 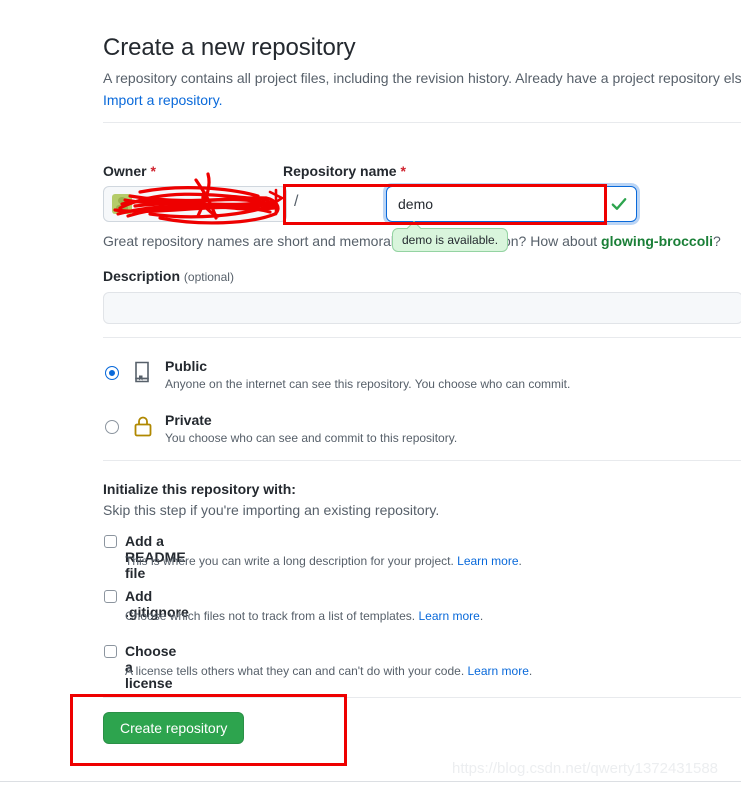 I want to click on repository-name-label: Repository name *, so click(x=344, y=171).